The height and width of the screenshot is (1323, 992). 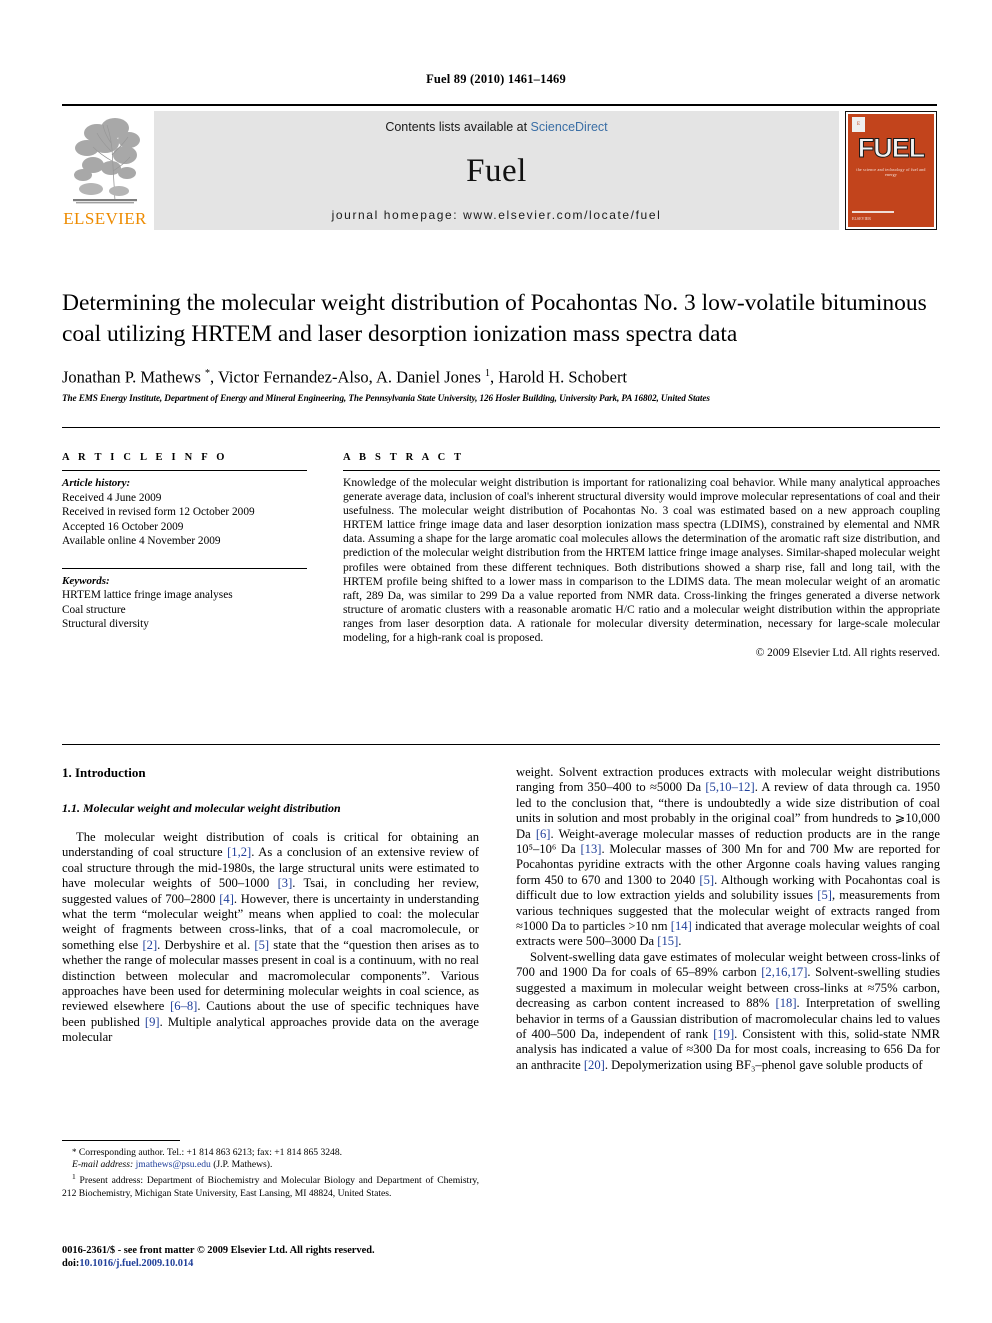 What do you see at coordinates (105, 624) in the screenshot?
I see `keyword-item: Structural diversity` at bounding box center [105, 624].